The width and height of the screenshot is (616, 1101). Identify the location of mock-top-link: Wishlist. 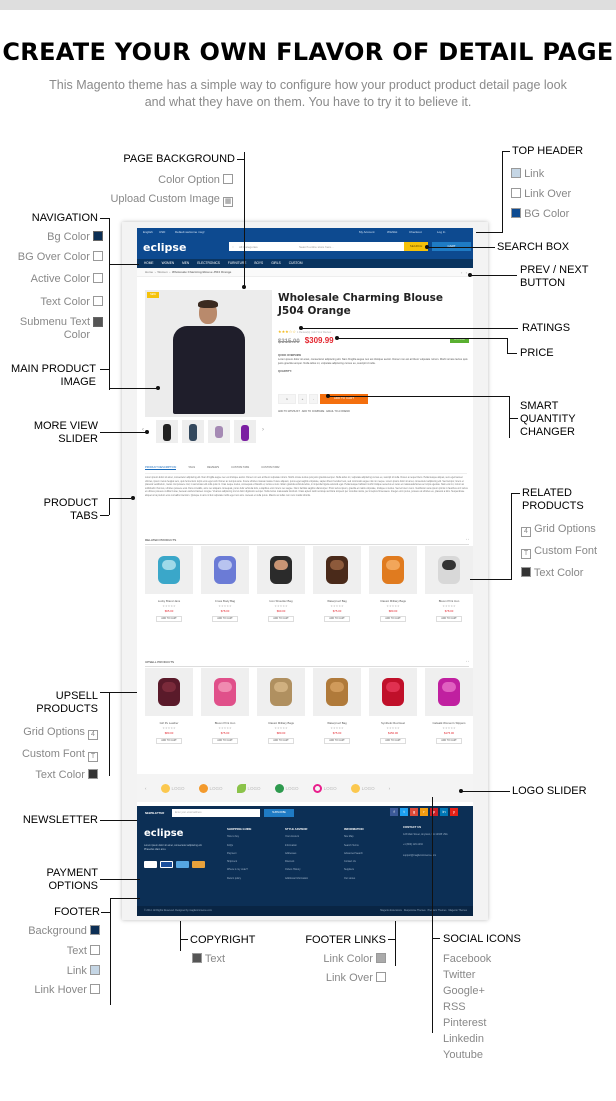
(392, 232).